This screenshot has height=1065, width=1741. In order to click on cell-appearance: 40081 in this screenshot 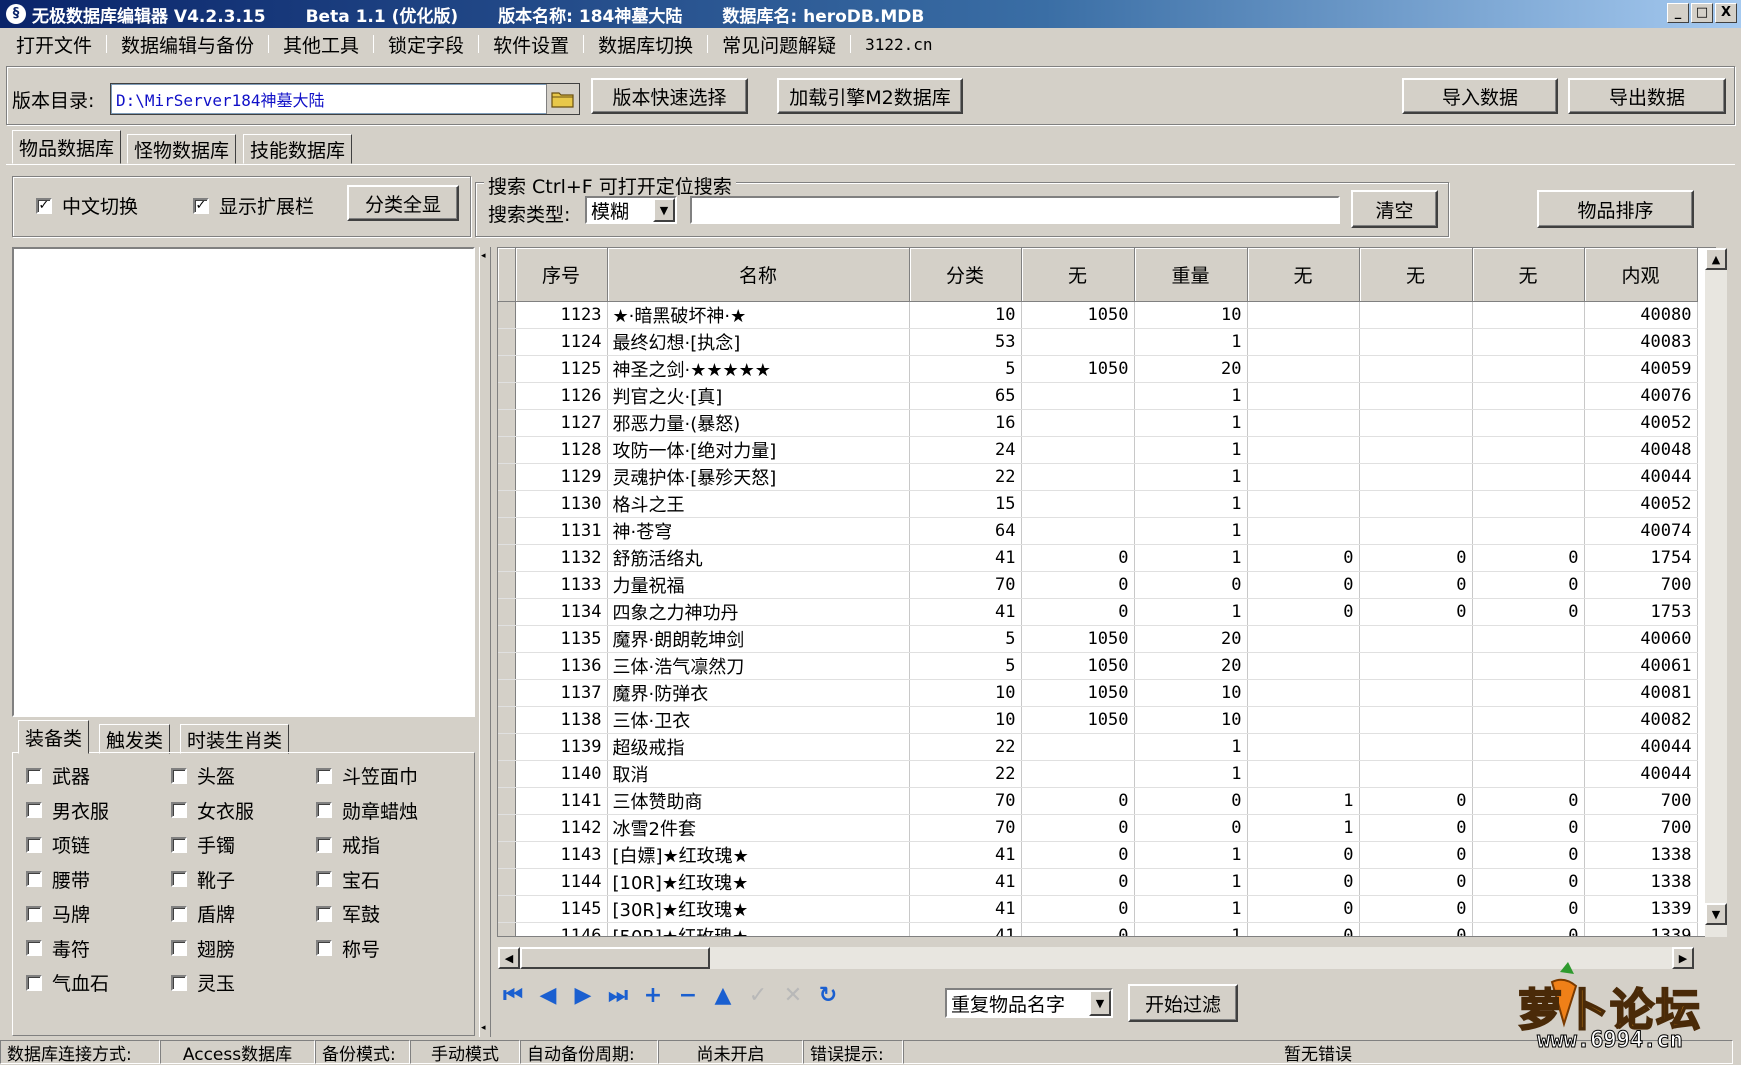, I will do `click(1641, 693)`.